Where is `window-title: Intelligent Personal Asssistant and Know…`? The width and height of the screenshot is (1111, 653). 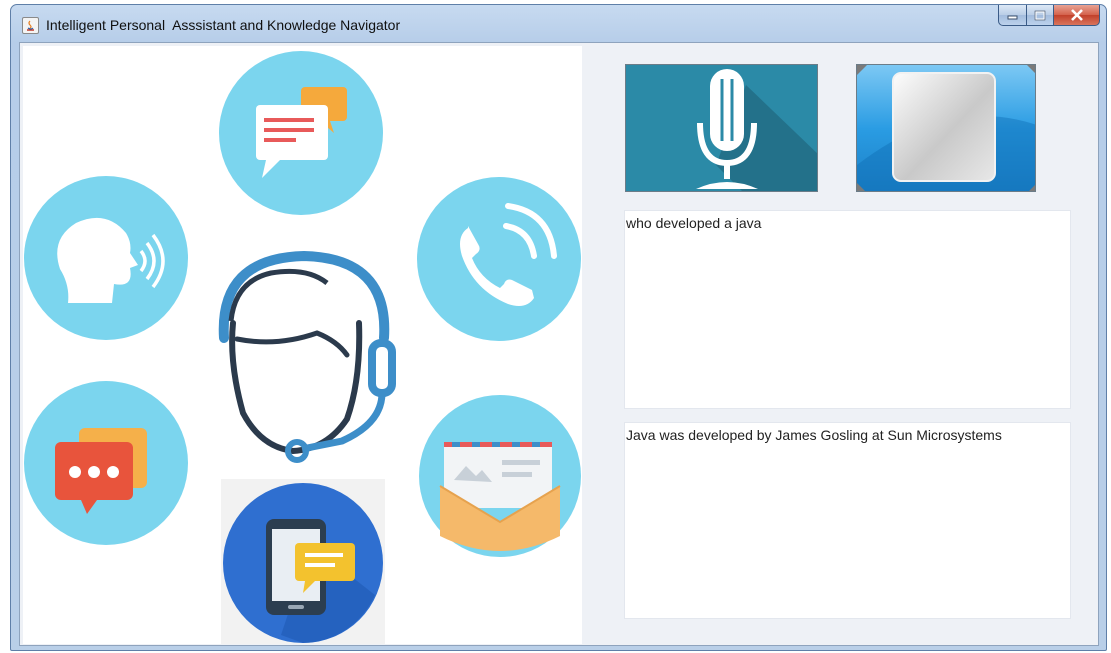 window-title: Intelligent Personal Asssistant and Know… is located at coordinates (223, 25).